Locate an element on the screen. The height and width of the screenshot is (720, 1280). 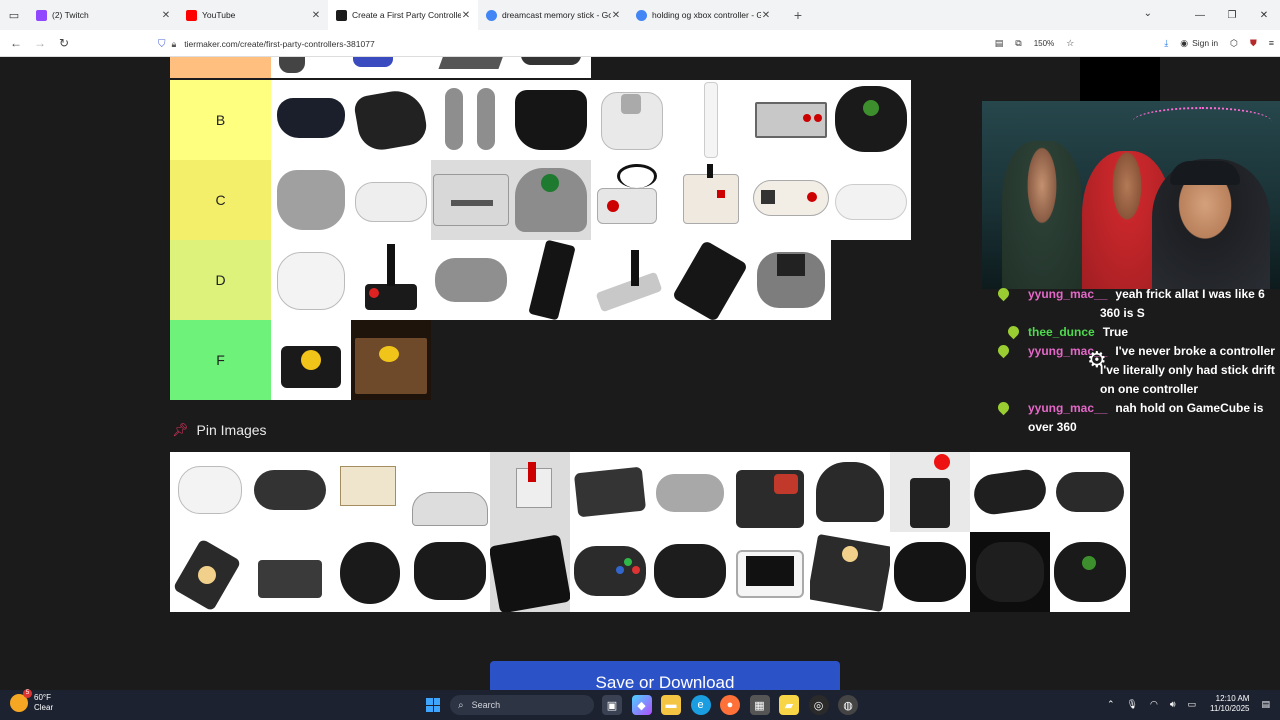
shield-icon: ⛉ is located at coordinates (162, 44).